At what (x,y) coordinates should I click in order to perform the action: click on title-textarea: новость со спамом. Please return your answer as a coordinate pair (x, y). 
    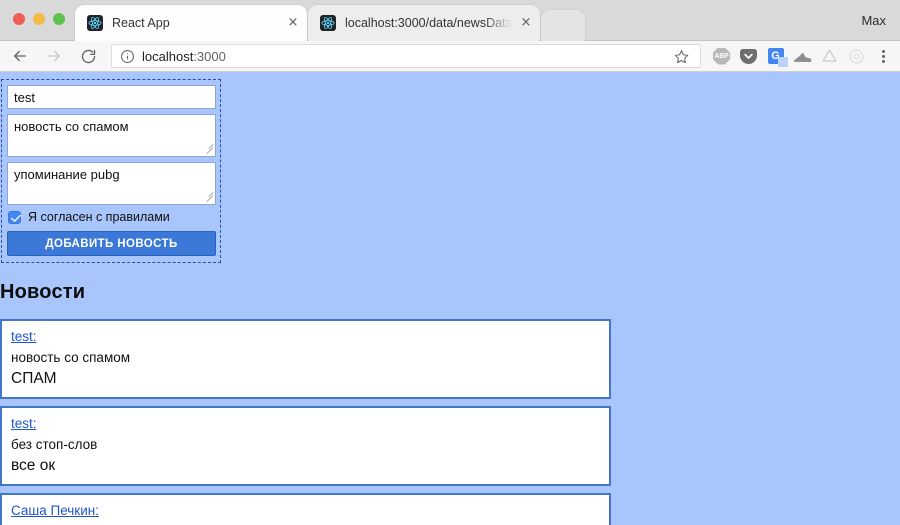
    Looking at the image, I should click on (111, 135).